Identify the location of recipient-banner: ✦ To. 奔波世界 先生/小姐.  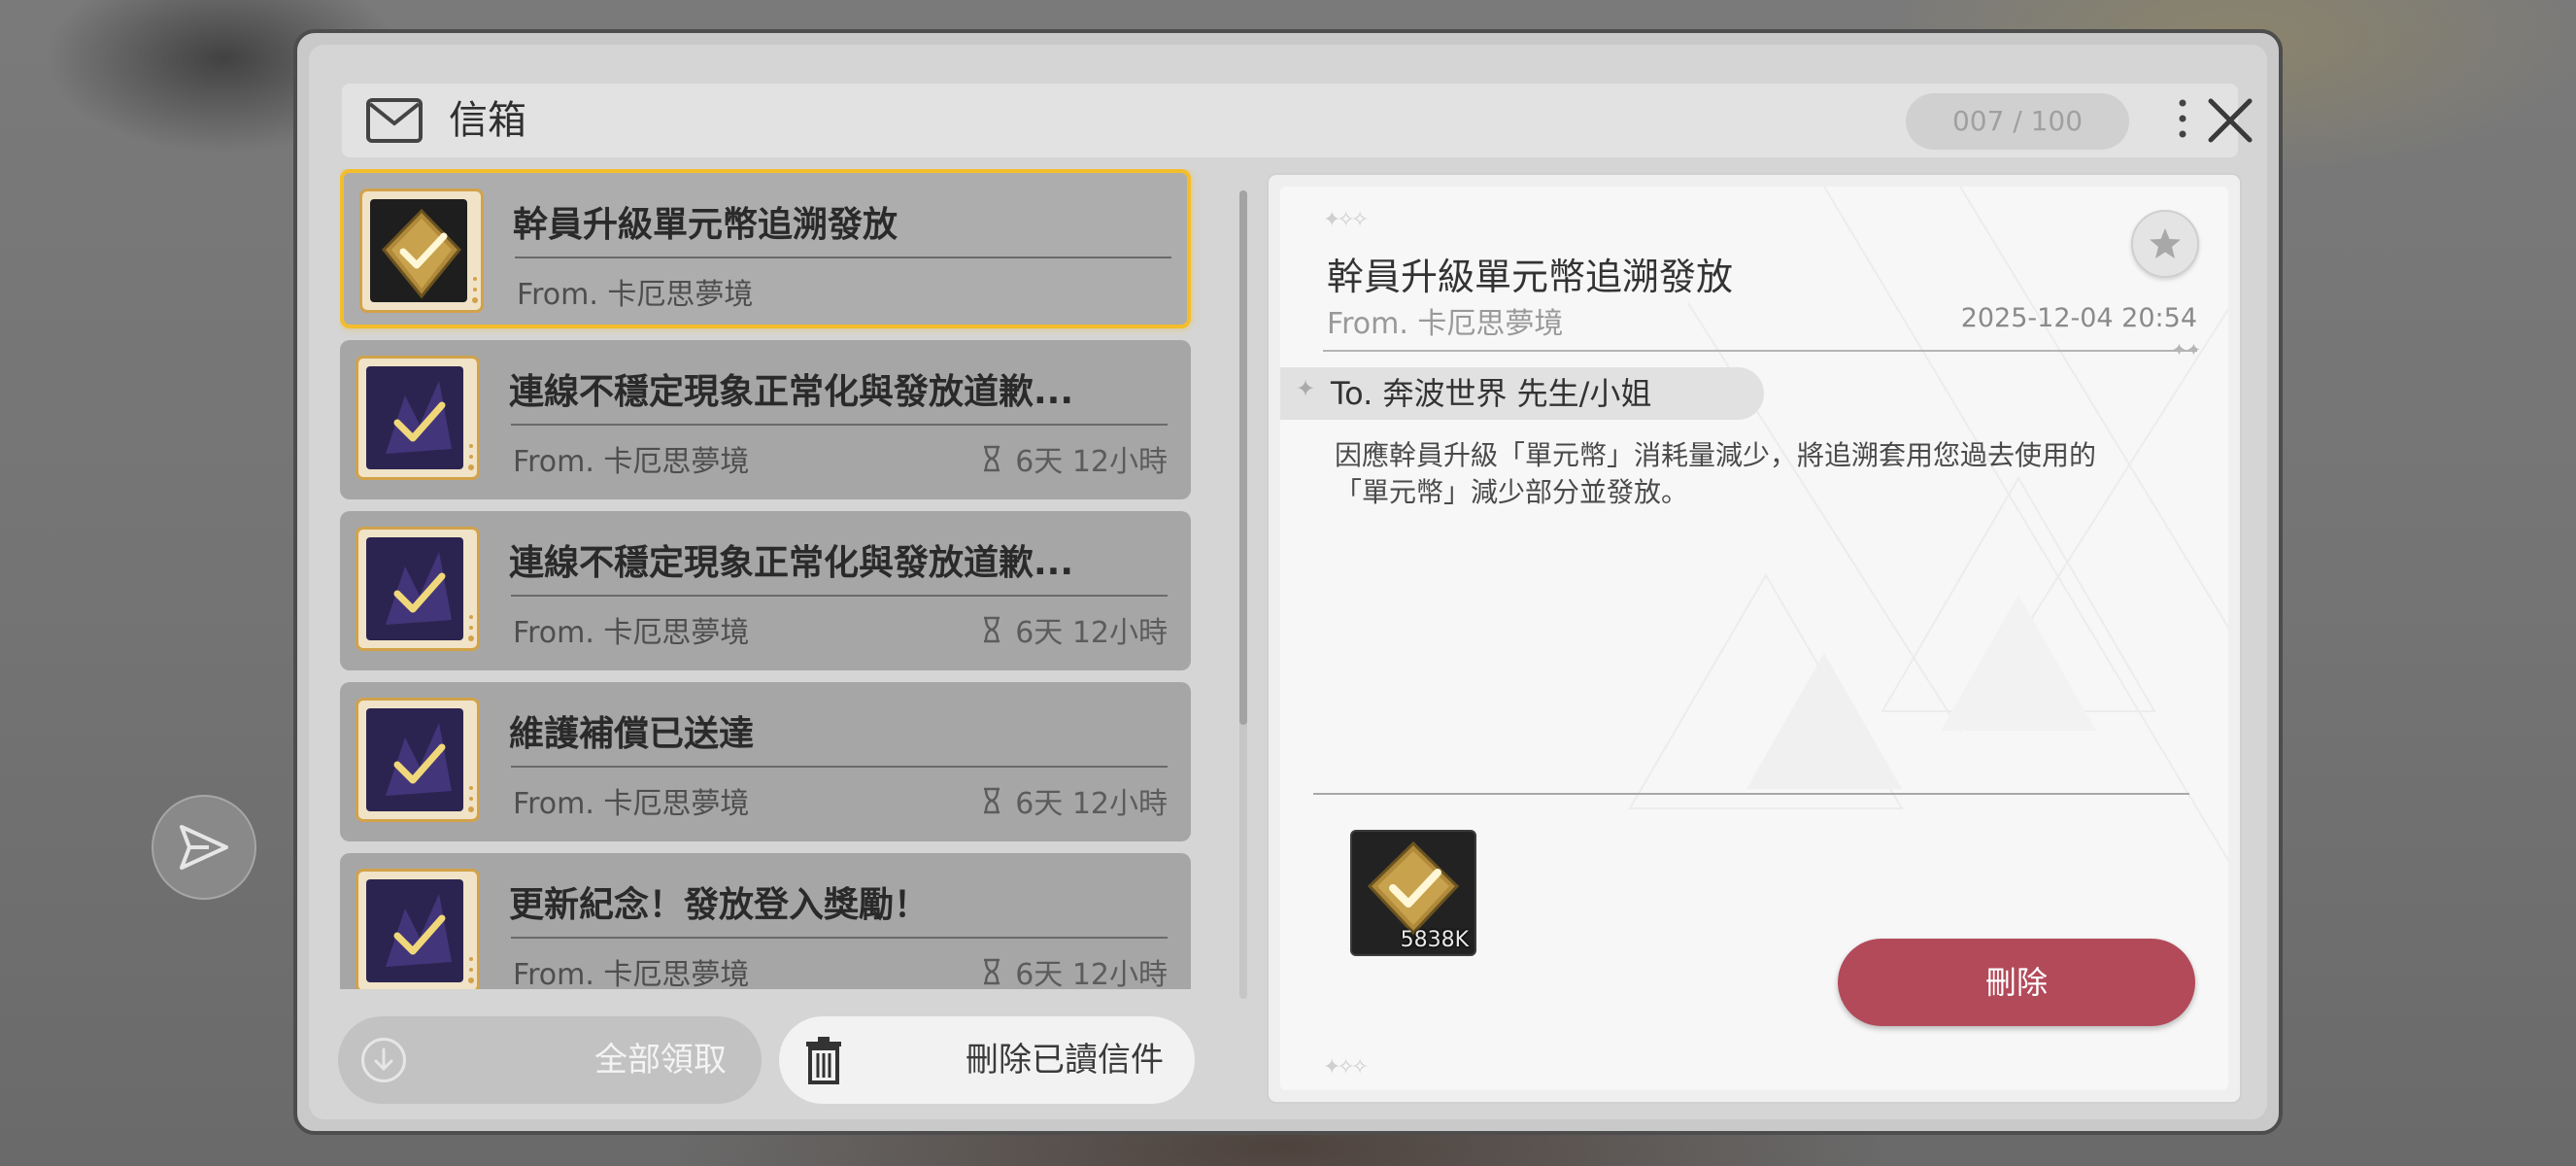
(1522, 393).